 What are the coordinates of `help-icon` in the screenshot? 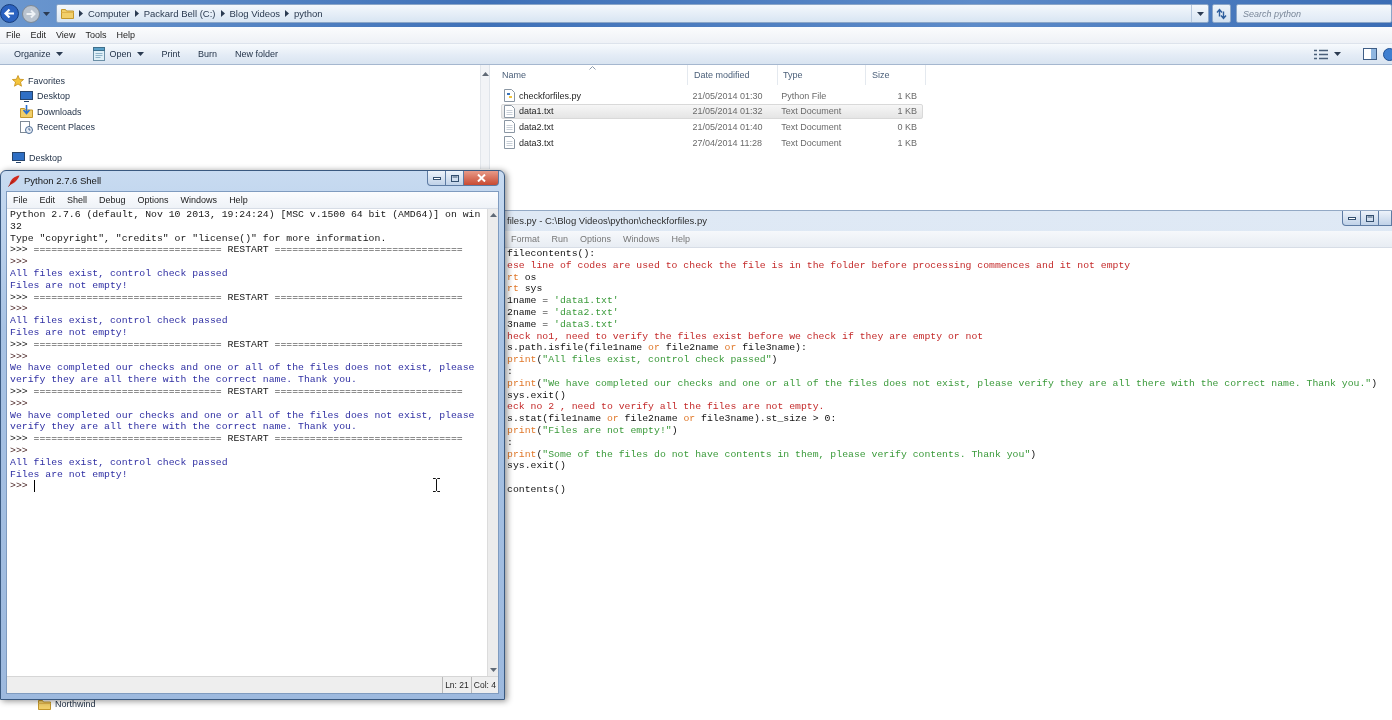 It's located at (1387, 54).